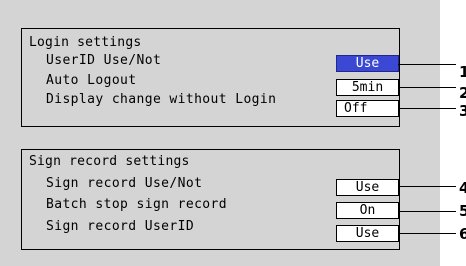 This screenshot has height=266, width=466. I want to click on callout-number-6: 6, so click(462, 234).